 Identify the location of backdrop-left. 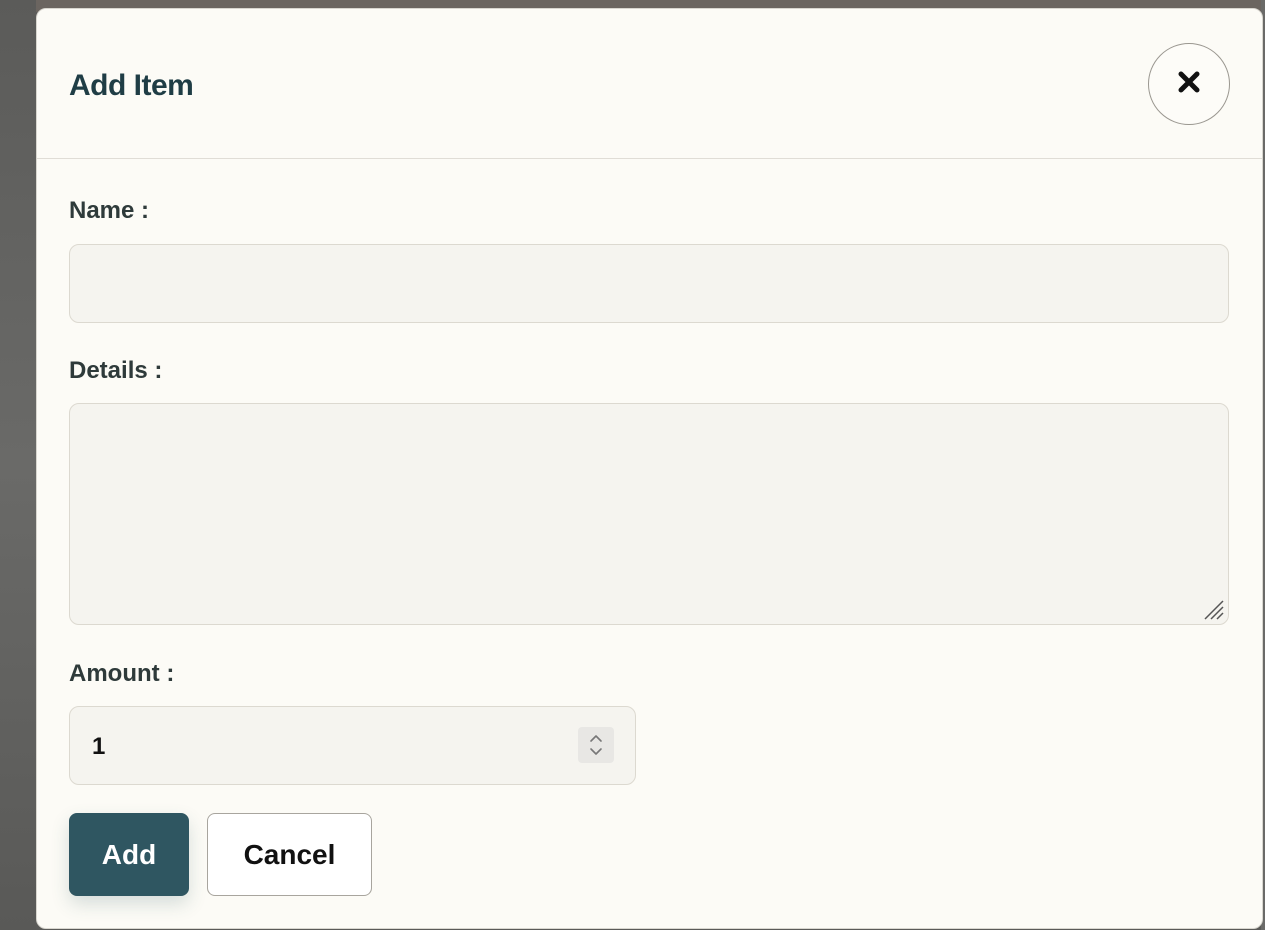
(18, 465).